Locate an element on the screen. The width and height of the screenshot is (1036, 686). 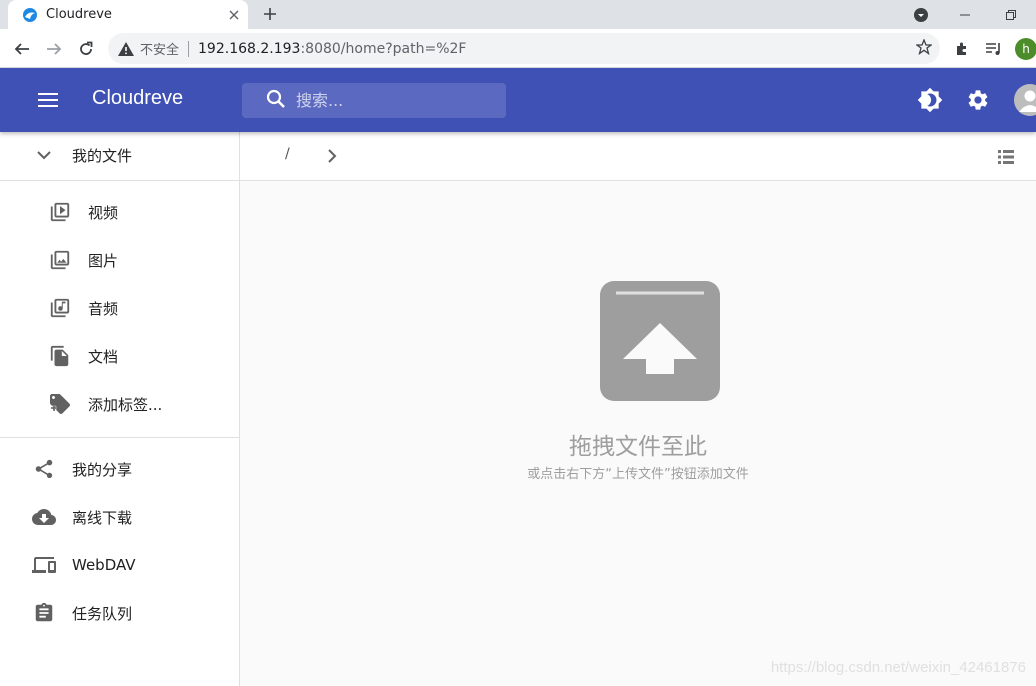
sidebar-item-my-files: 我的文件 is located at coordinates (119, 155).